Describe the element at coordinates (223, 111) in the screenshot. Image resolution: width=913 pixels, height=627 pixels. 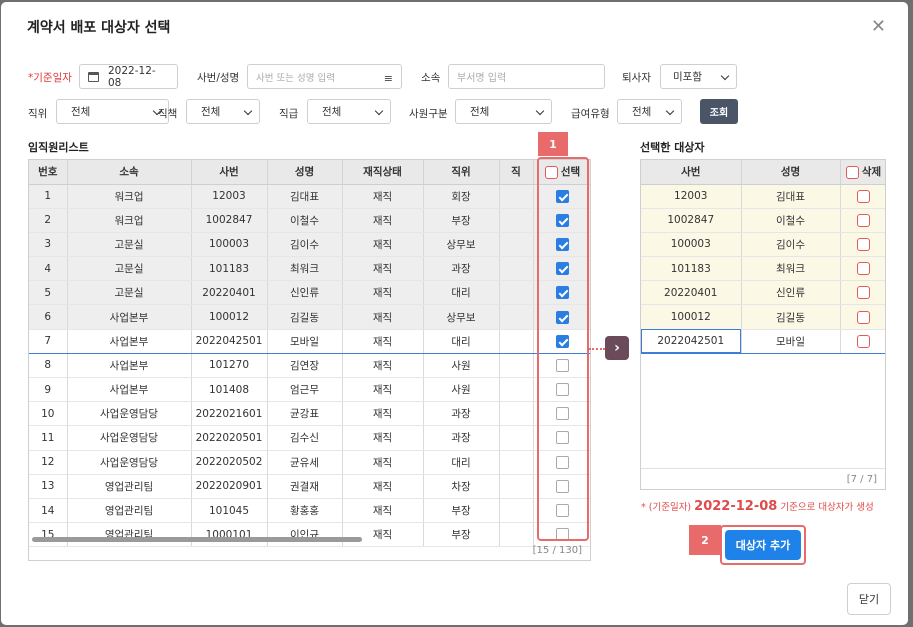
I see `duty-select: 전체` at that location.